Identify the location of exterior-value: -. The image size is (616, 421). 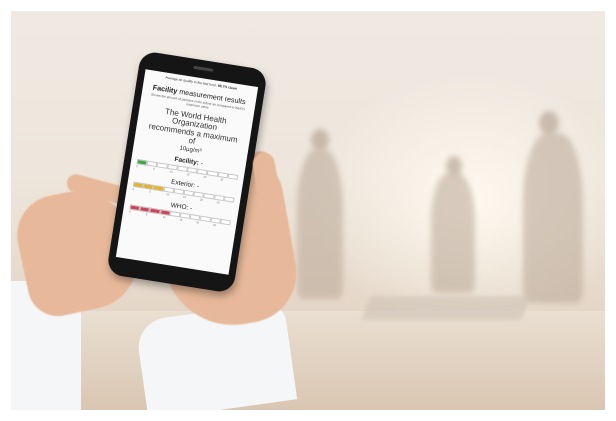
(198, 186).